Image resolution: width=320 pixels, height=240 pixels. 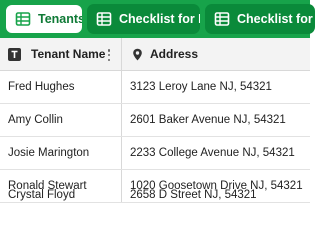 I want to click on location-pin-icon, so click(x=137, y=54).